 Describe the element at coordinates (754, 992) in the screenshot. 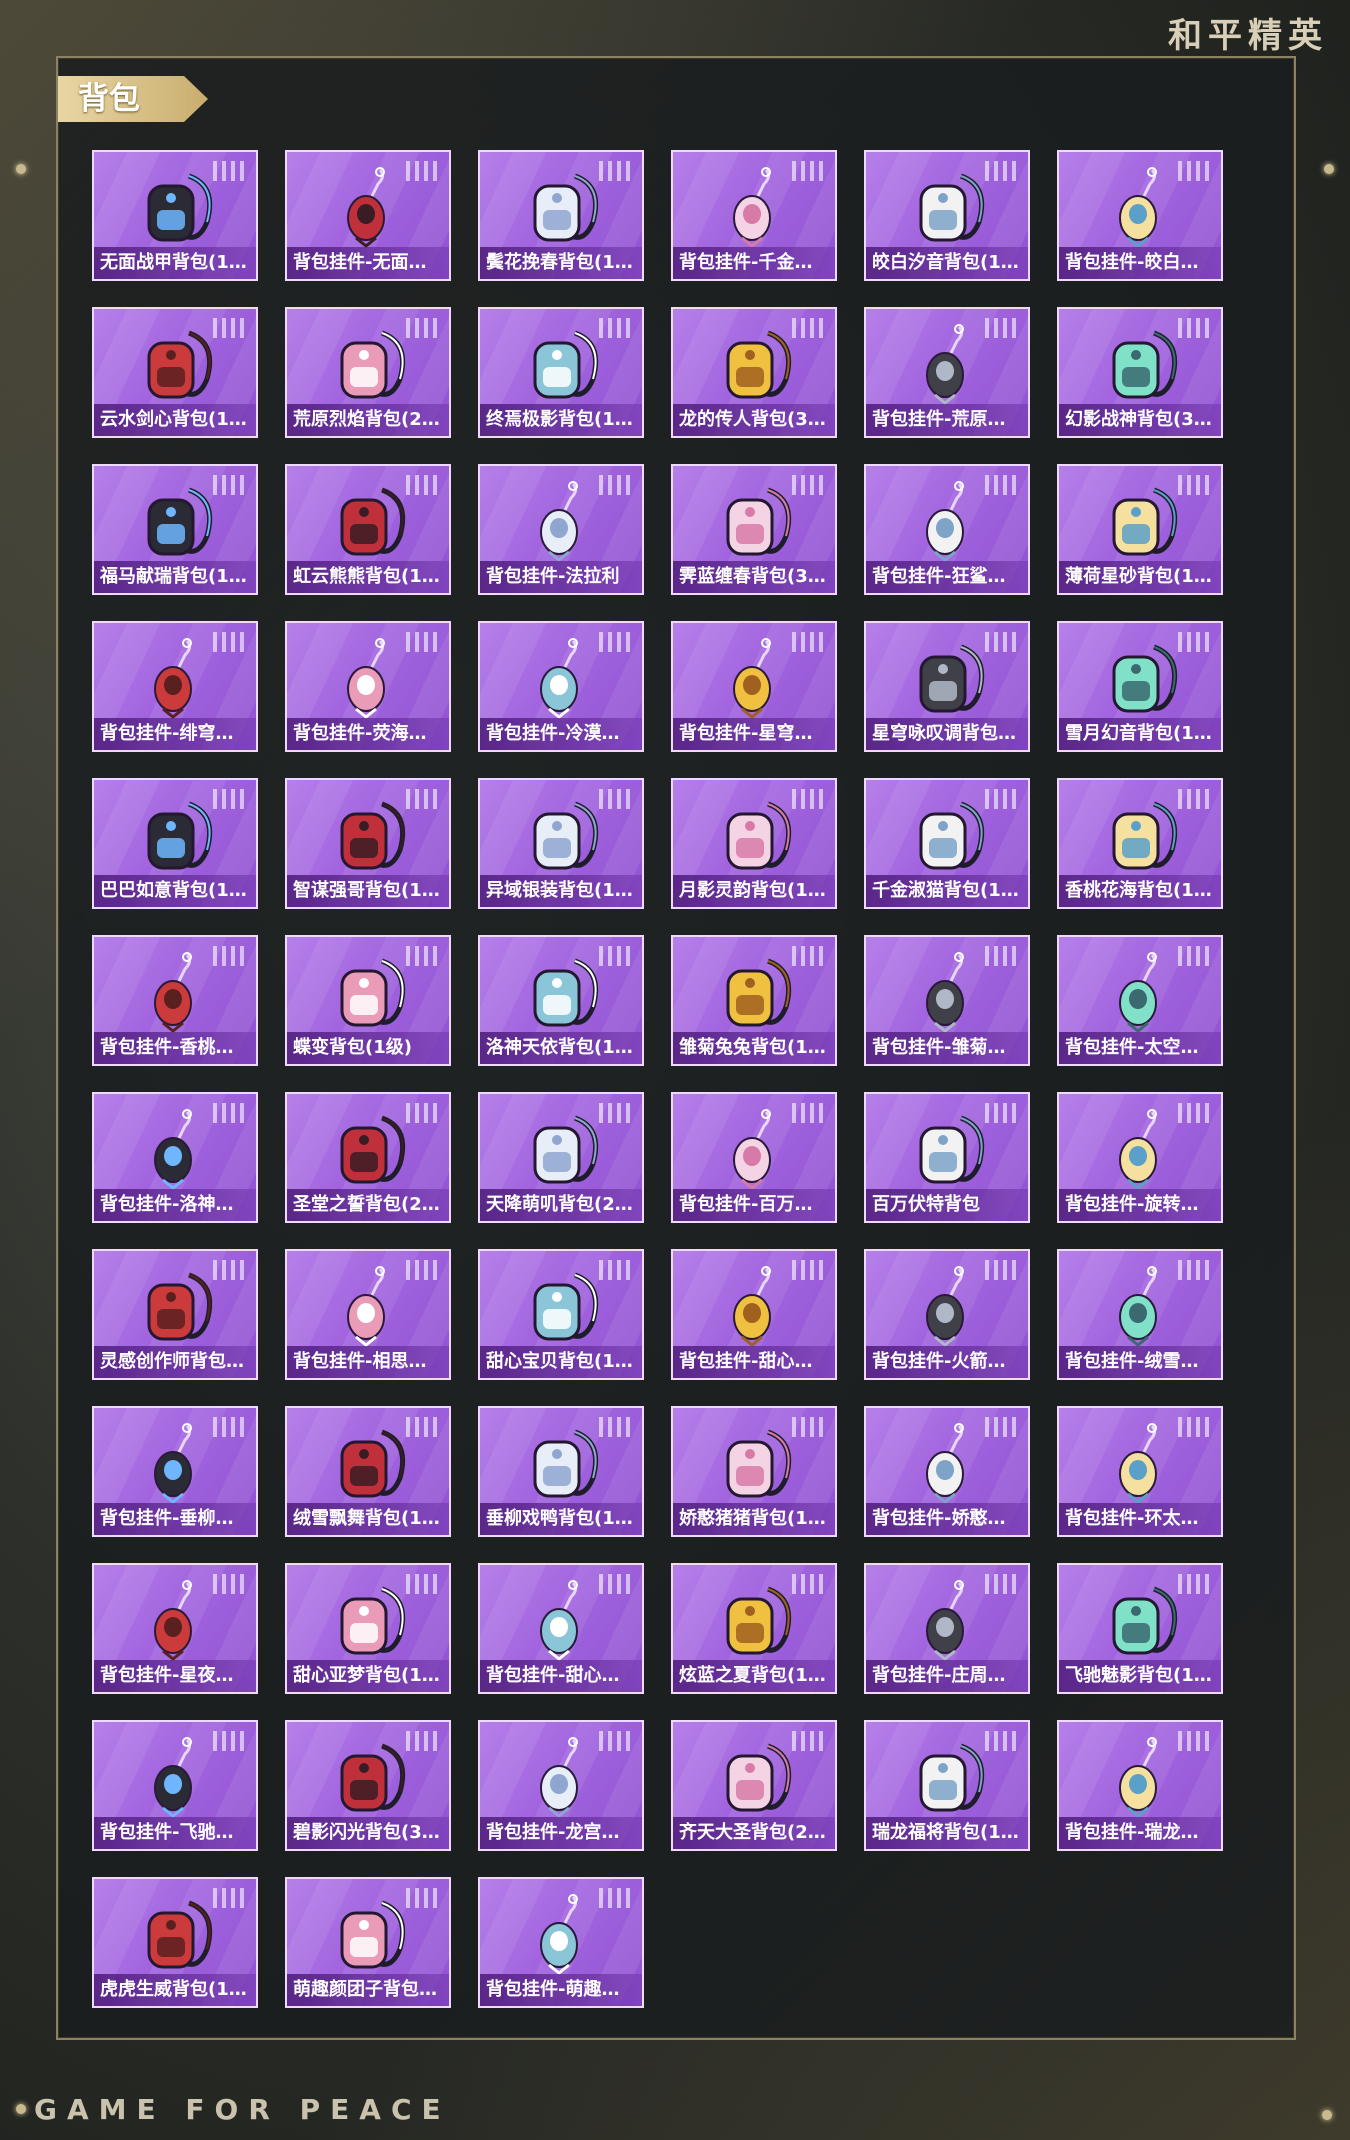

I see `daisy-backpack-icon` at that location.